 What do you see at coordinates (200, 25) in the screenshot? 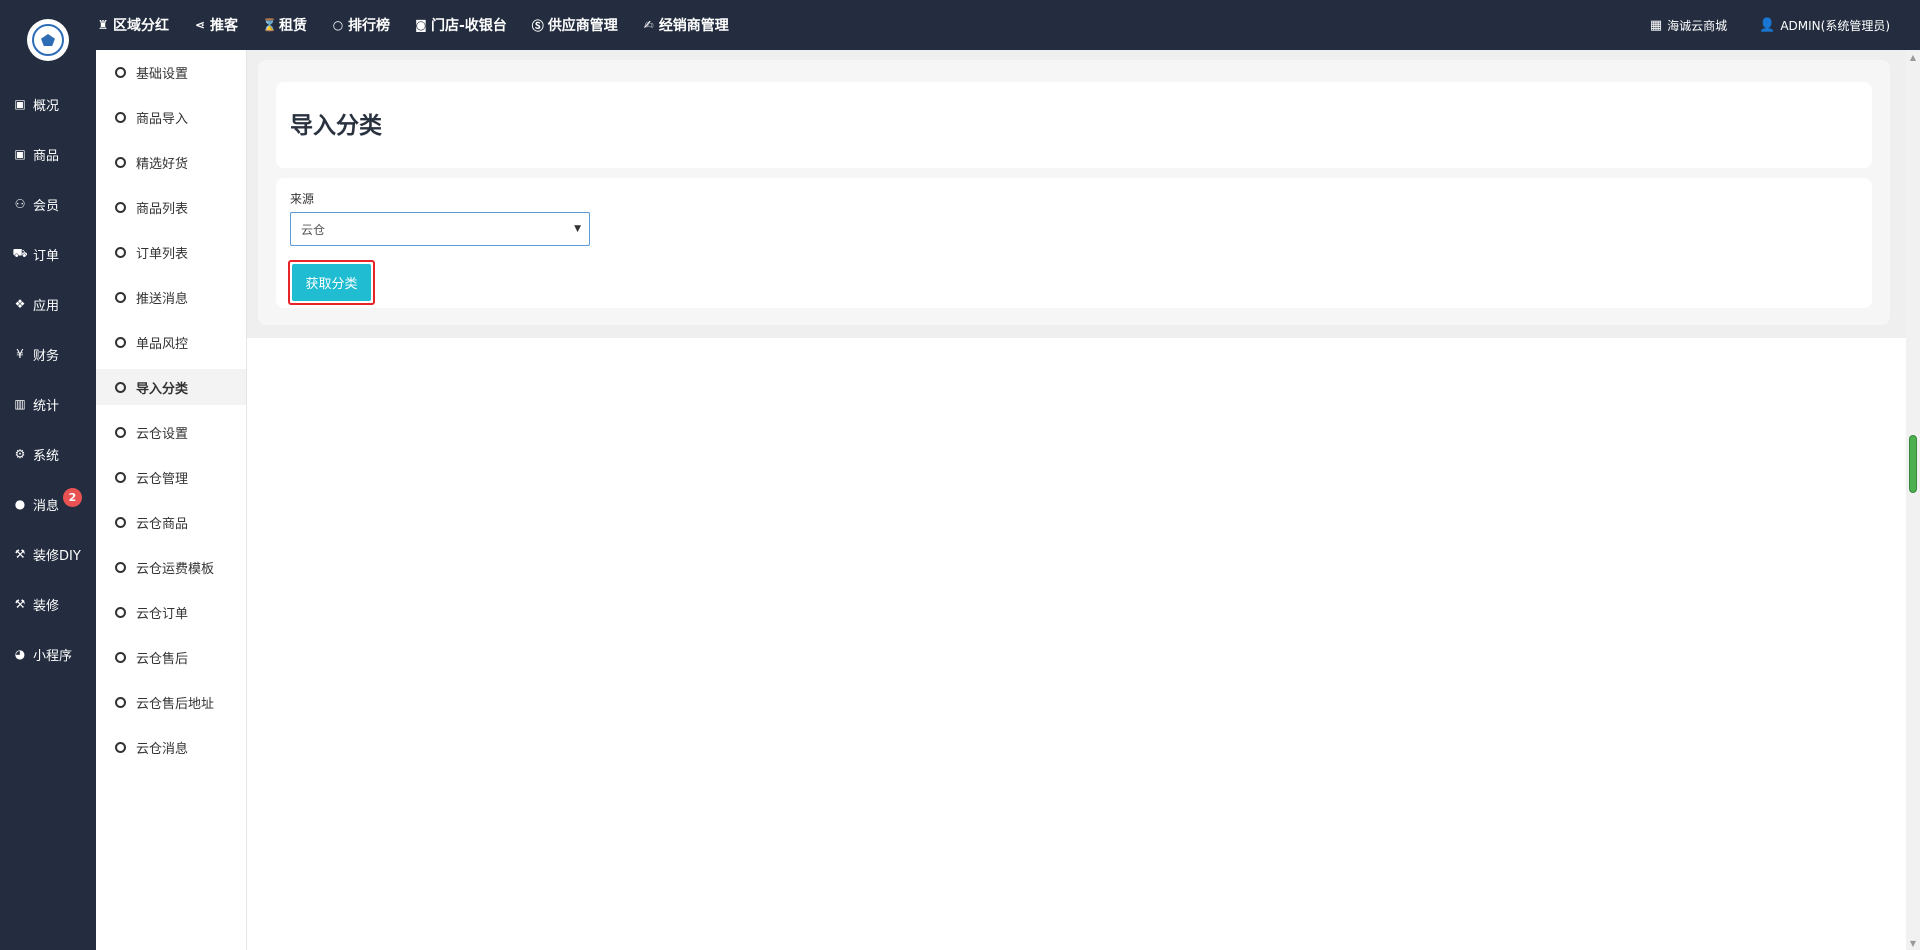
I see `share-icon: ⋖` at bounding box center [200, 25].